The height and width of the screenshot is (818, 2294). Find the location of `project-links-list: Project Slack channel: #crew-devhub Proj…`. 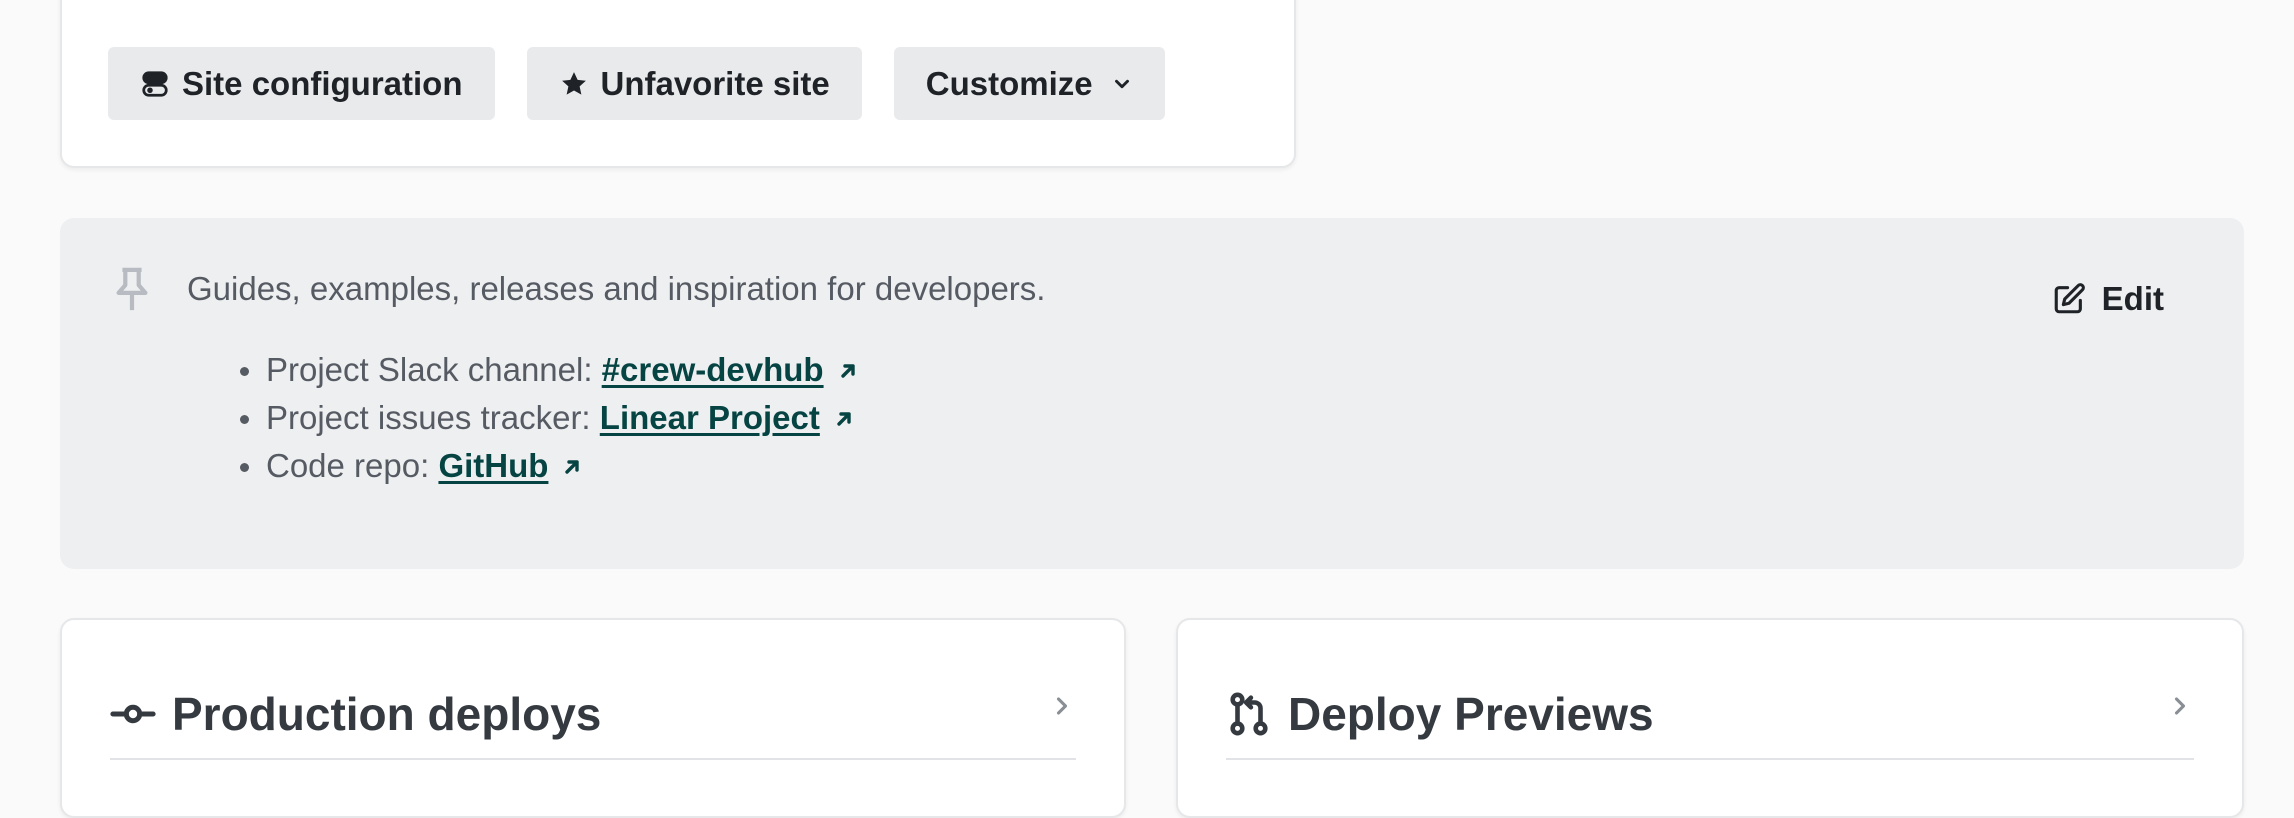

project-links-list: Project Slack channel: #crew-devhub Proj… is located at coordinates (550, 418).